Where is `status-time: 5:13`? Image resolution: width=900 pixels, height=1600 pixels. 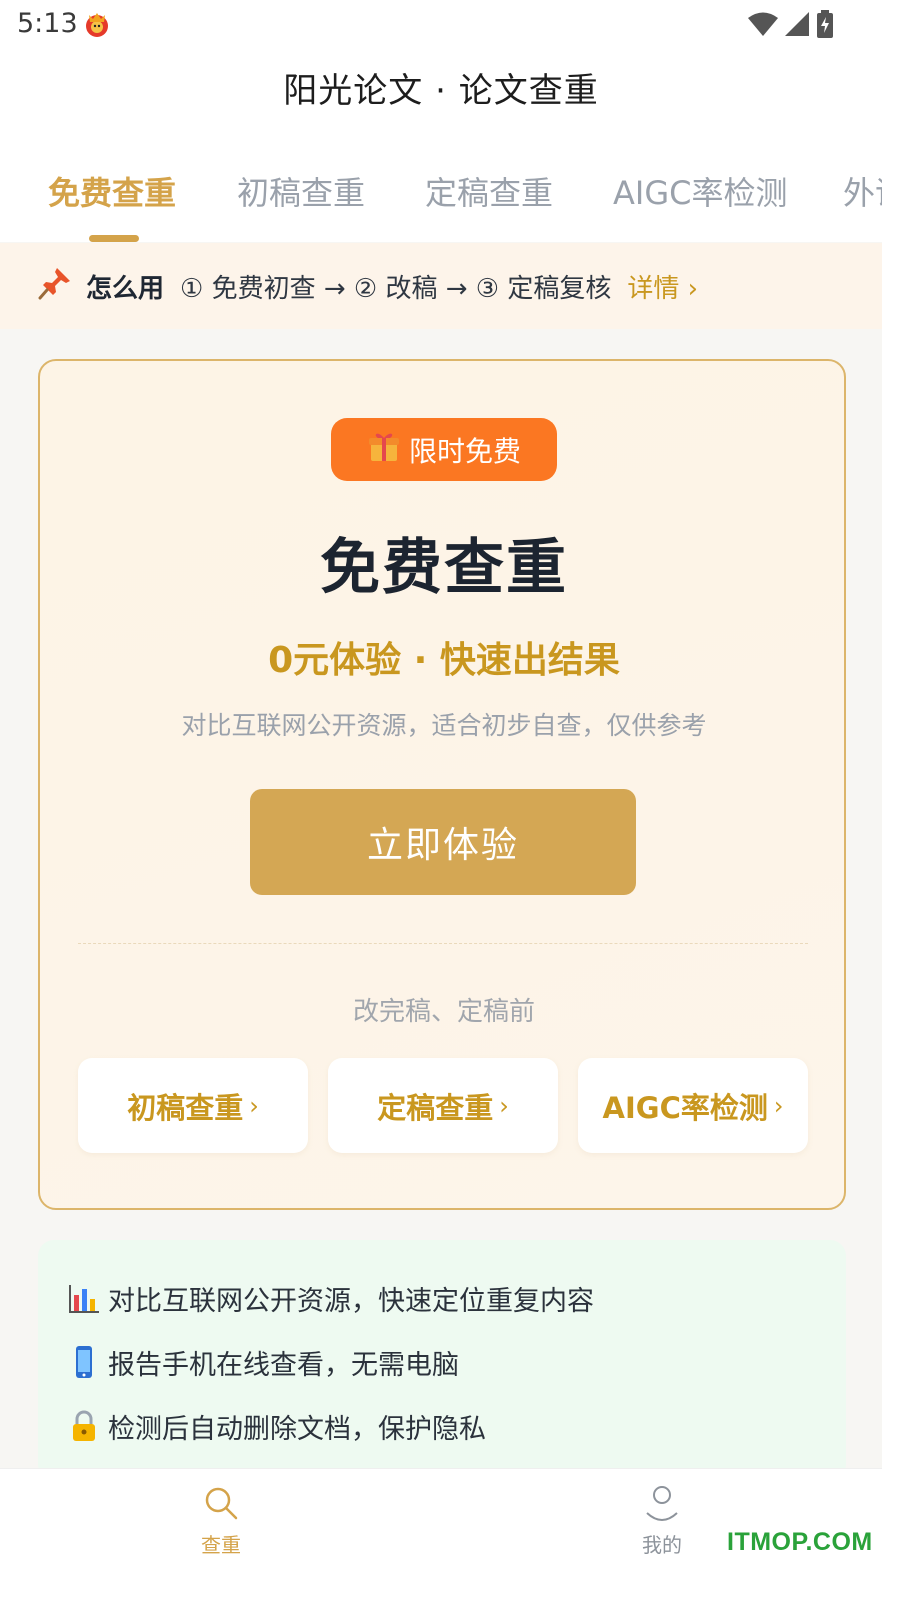
status-time: 5:13 is located at coordinates (47, 23).